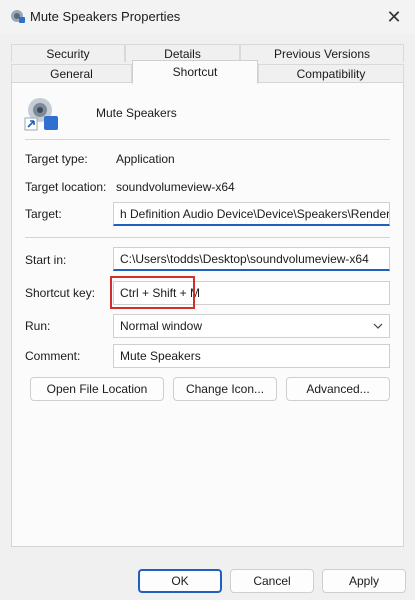 The width and height of the screenshot is (415, 600). What do you see at coordinates (394, 17) in the screenshot?
I see `close-button: ✕` at bounding box center [394, 17].